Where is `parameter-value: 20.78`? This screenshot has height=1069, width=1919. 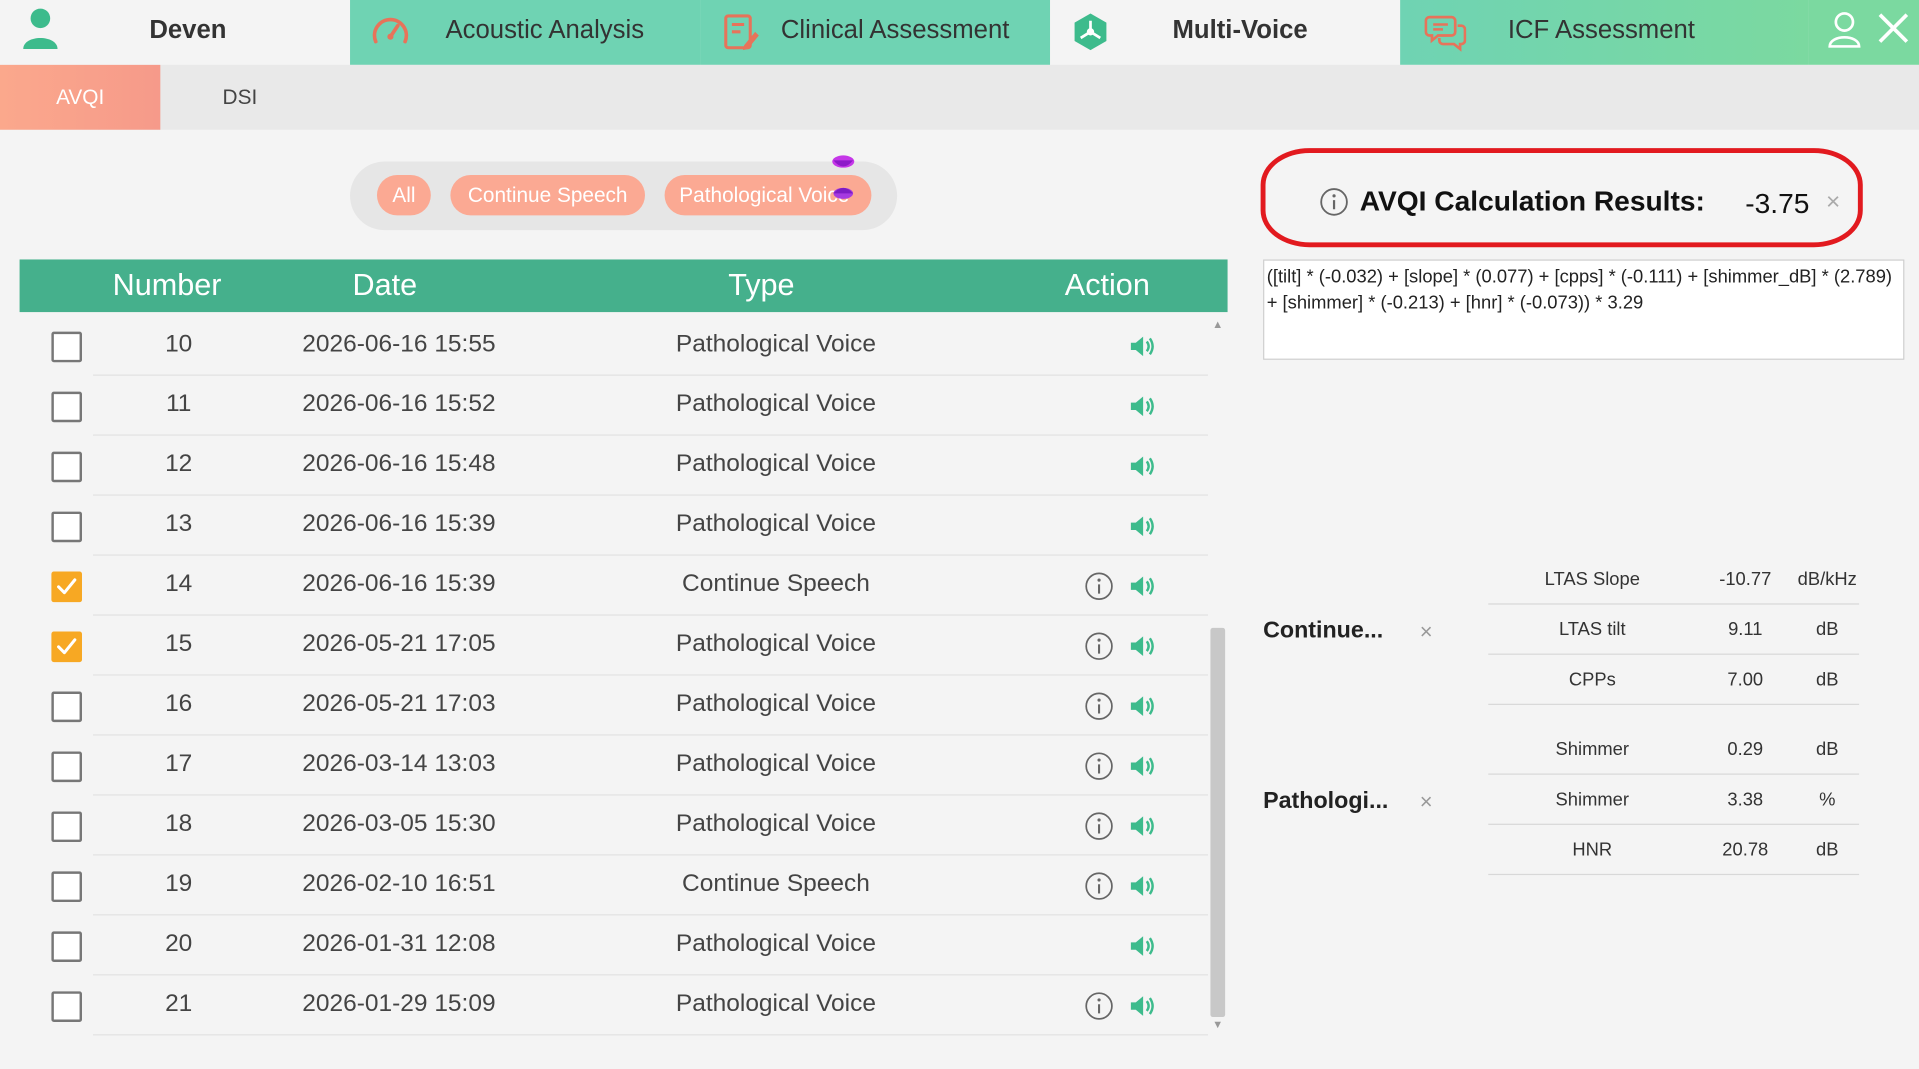 parameter-value: 20.78 is located at coordinates (1745, 850).